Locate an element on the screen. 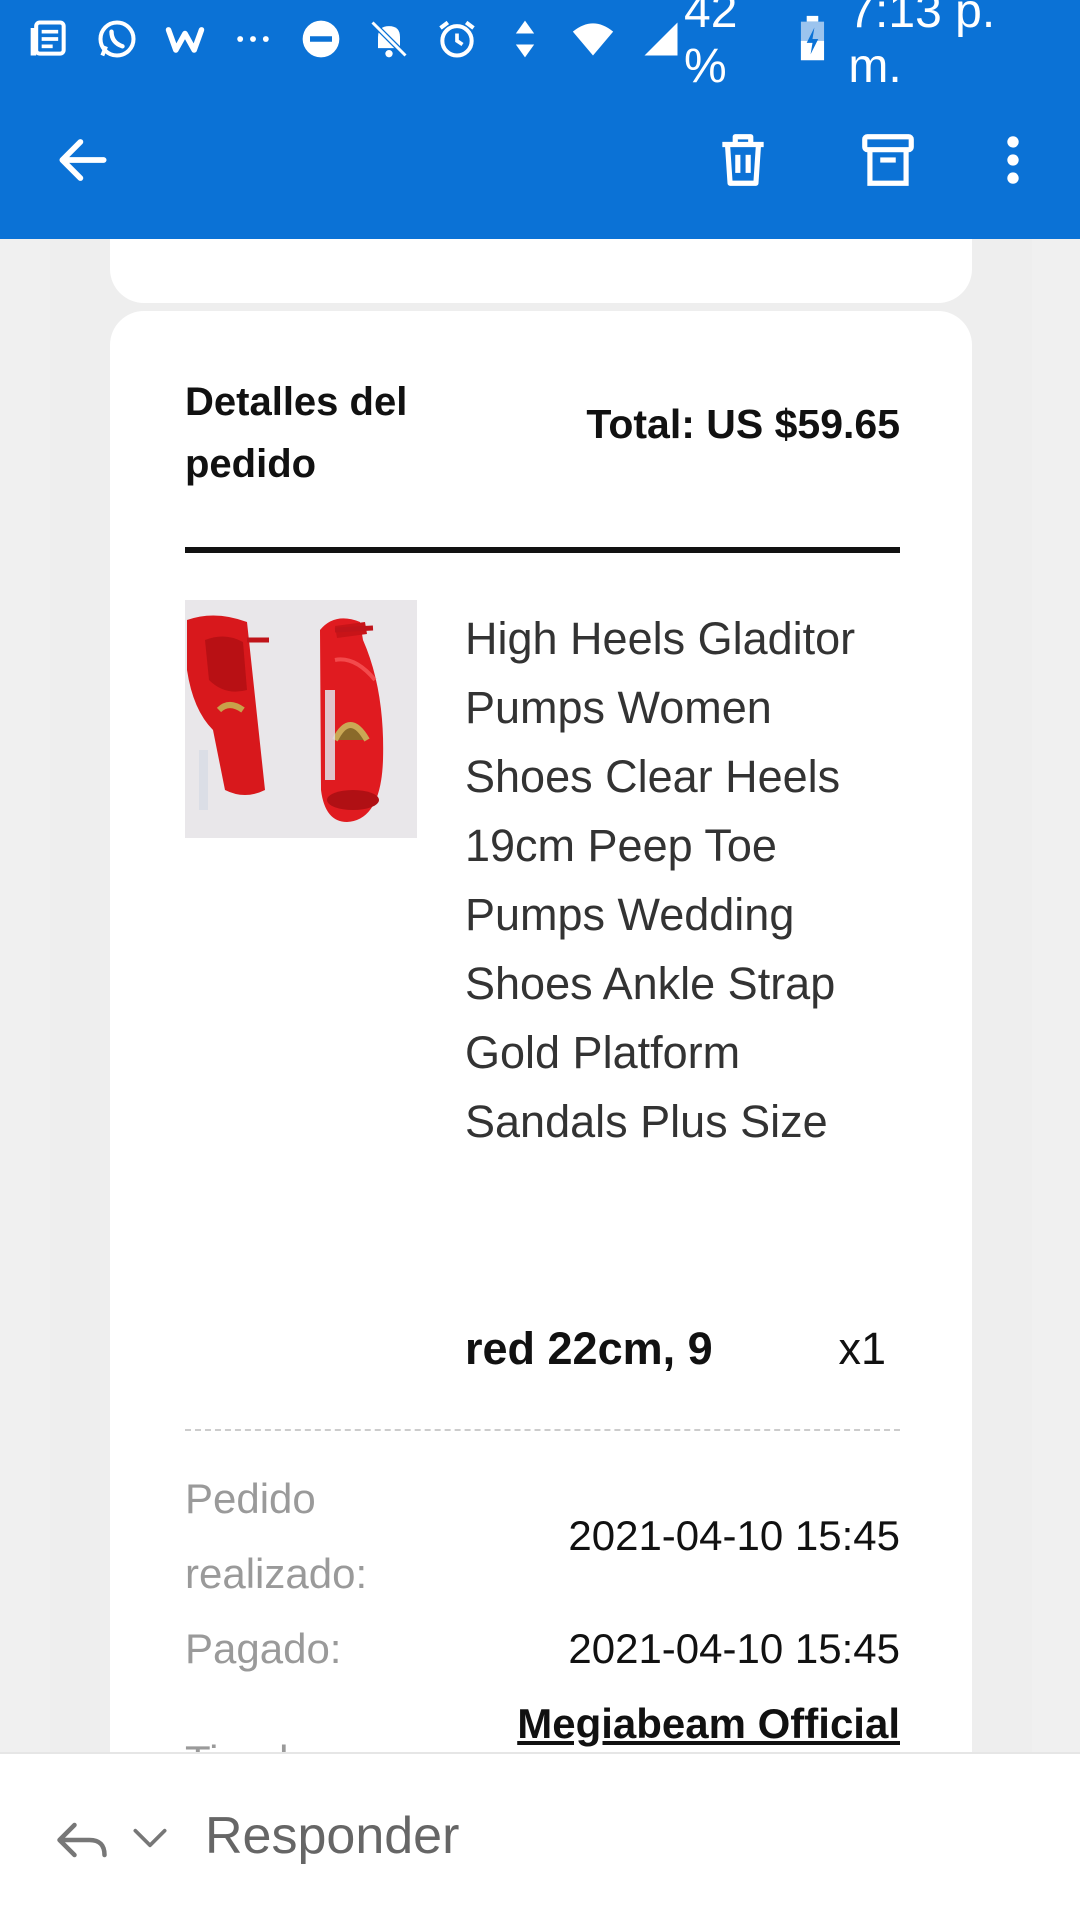  store-row: Tienda: Megiabeam Official Store is located at coordinates (542, 1719).